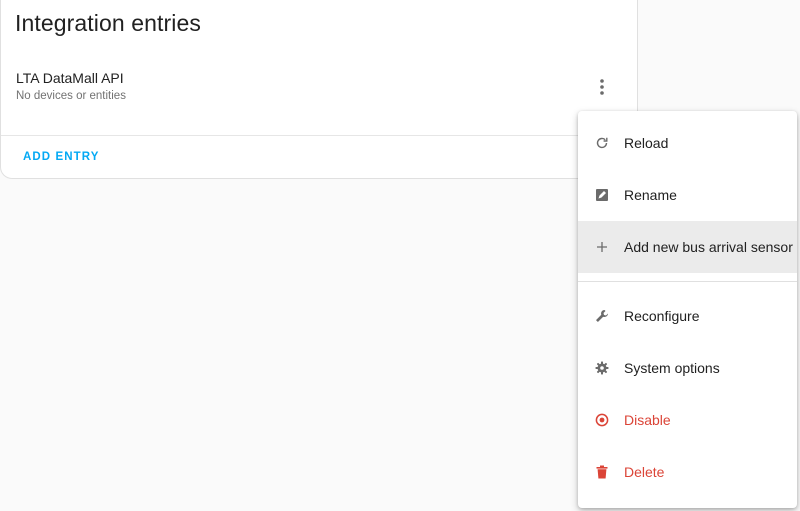 The width and height of the screenshot is (800, 511). I want to click on plus-icon, so click(602, 247).